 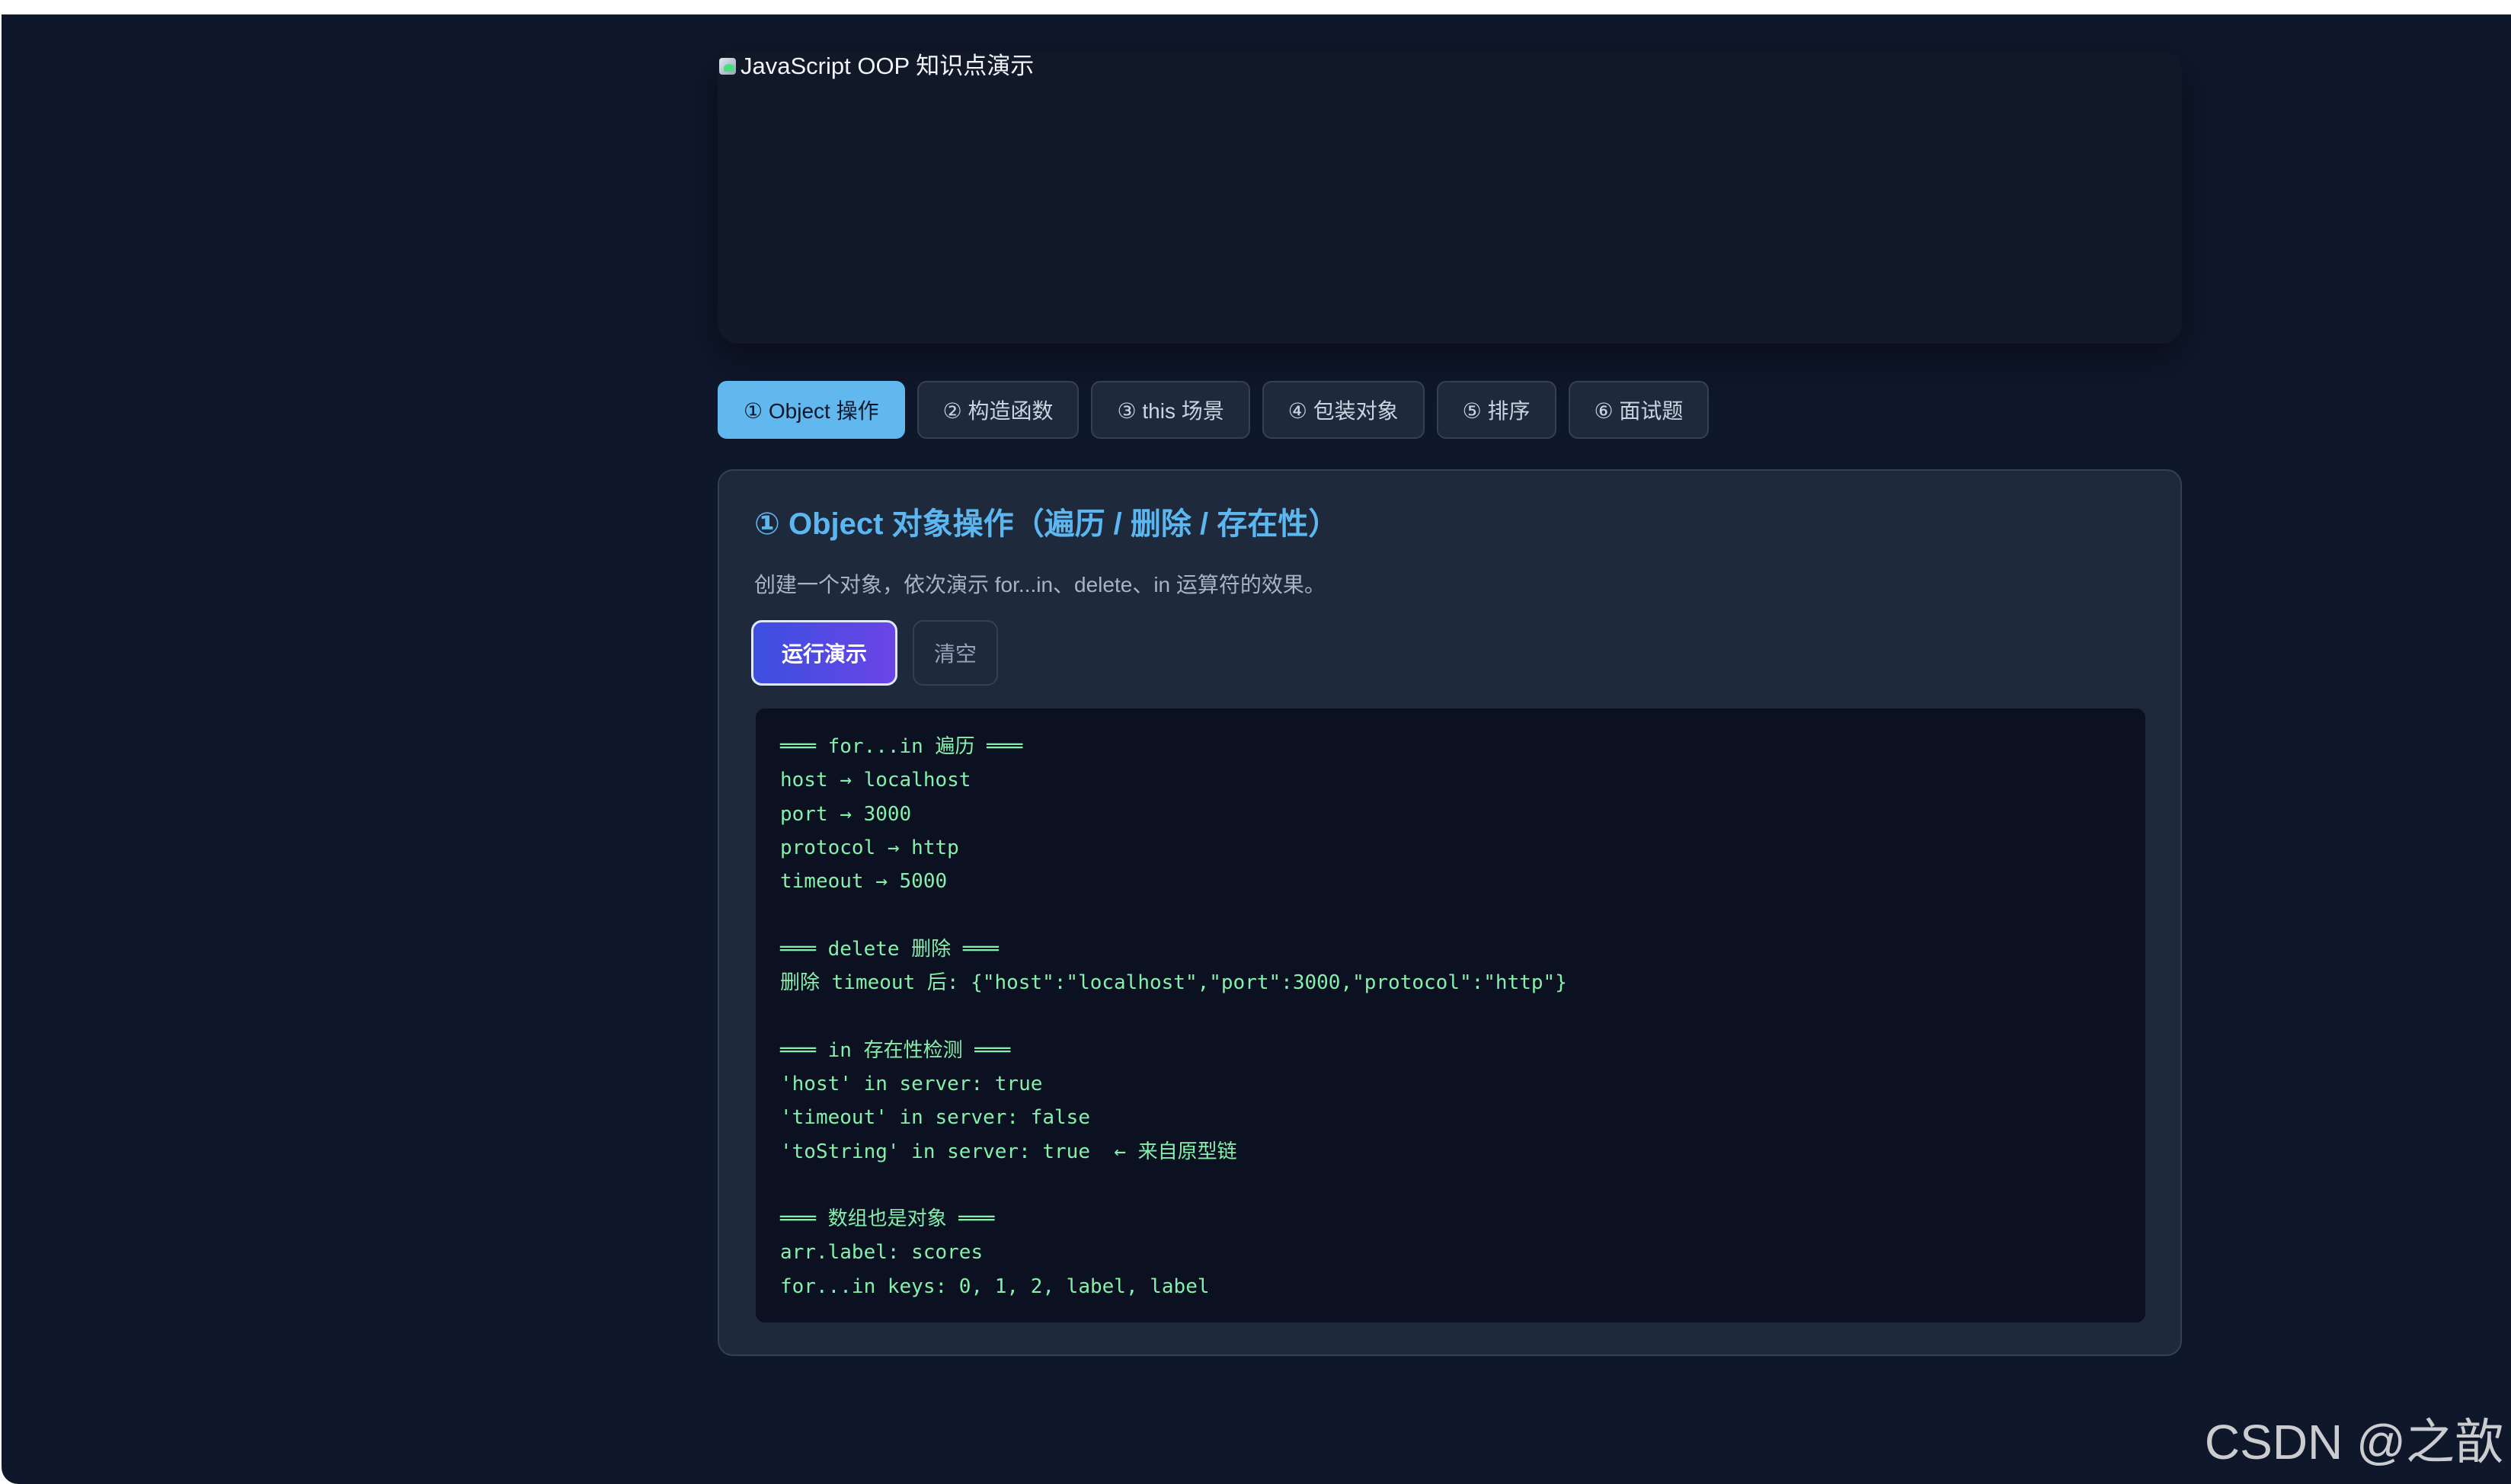 I want to click on output-line: arr.label: scores, so click(x=882, y=1253).